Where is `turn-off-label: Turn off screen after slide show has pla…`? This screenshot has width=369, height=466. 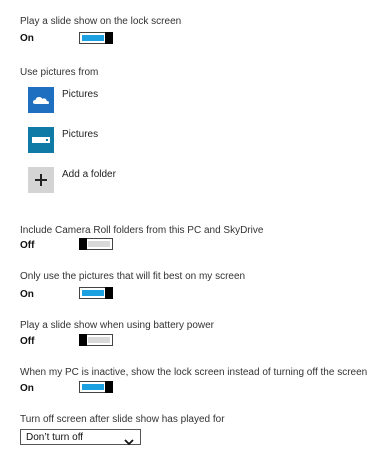 turn-off-label: Turn off screen after slide show has pla… is located at coordinates (122, 419).